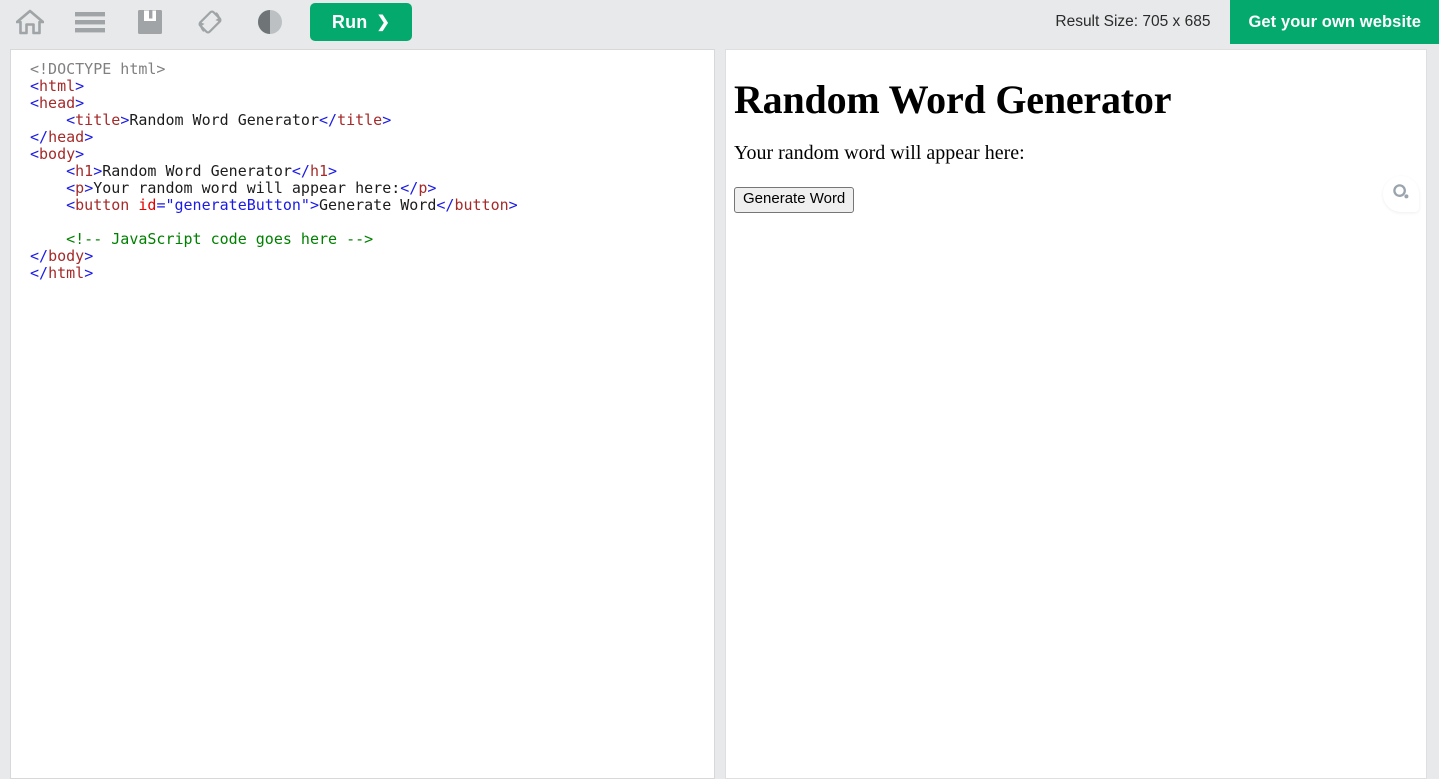 Image resolution: width=1439 pixels, height=779 pixels. Describe the element at coordinates (879, 153) in the screenshot. I see `preview-paragraph: Your random word will appear here:` at that location.